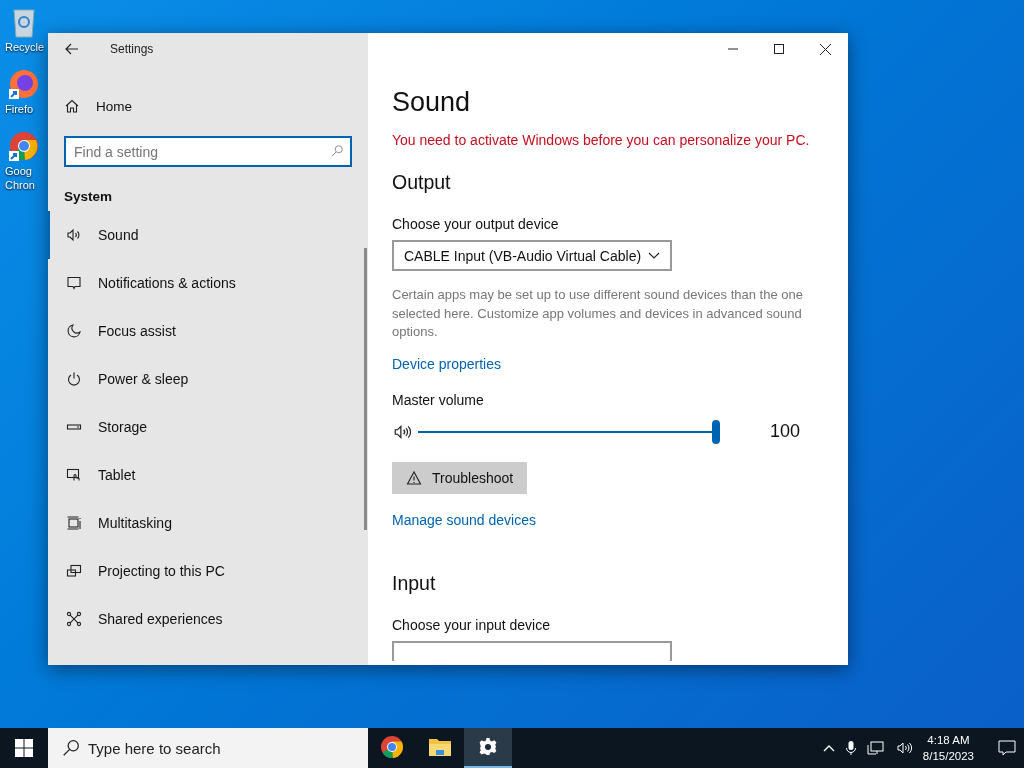  Describe the element at coordinates (204, 235) in the screenshot. I see `sidebar-item: Sound` at that location.